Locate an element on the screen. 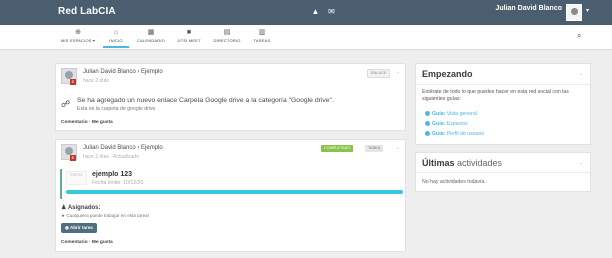  post-time: hace 2 días is located at coordinates (96, 81).